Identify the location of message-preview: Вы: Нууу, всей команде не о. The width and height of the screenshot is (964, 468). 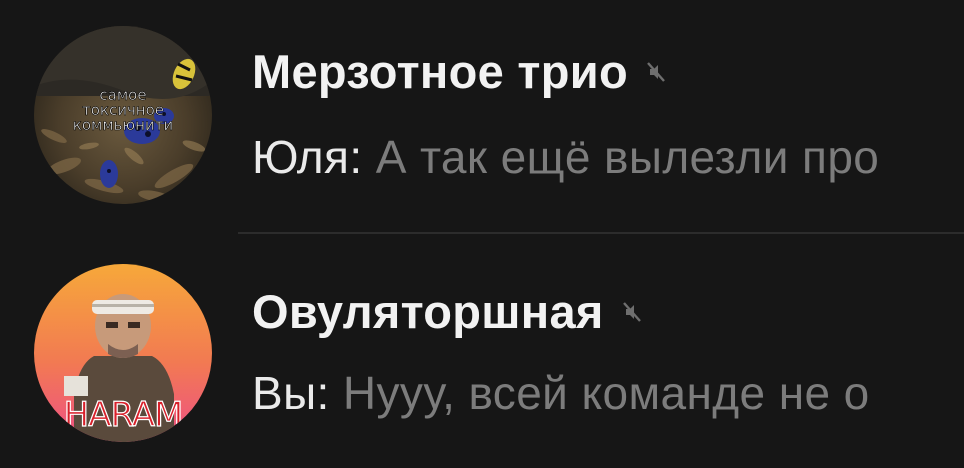
(561, 393).